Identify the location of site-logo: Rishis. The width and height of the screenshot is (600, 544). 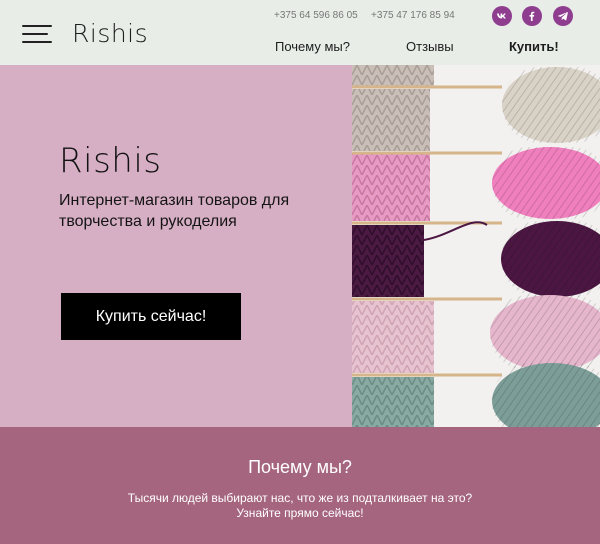
(110, 33).